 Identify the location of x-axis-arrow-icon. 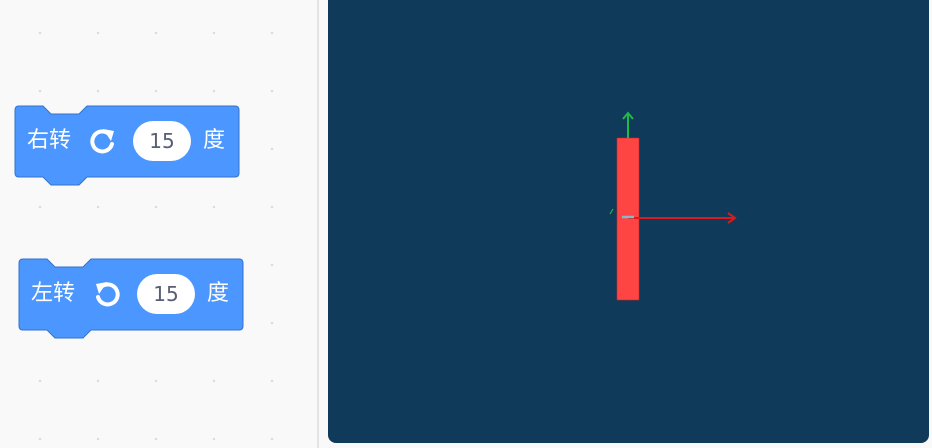
(682, 218).